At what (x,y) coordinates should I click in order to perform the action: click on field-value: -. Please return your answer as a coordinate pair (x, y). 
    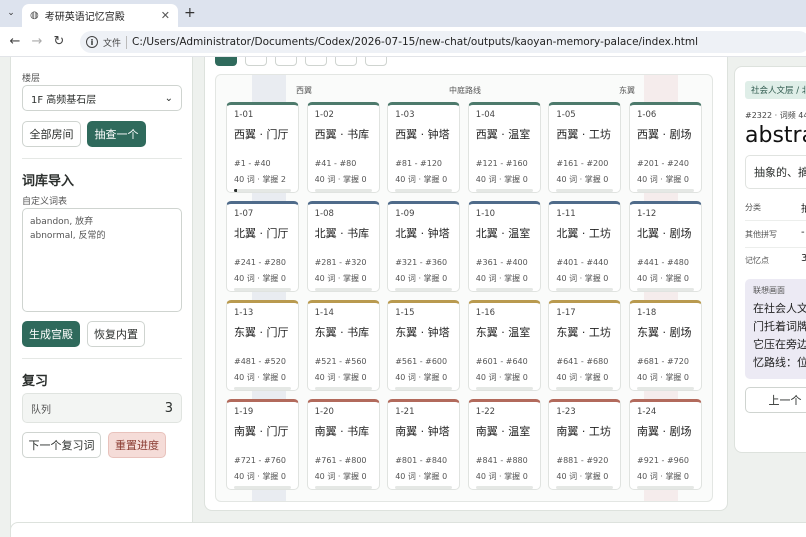
    Looking at the image, I should click on (803, 232).